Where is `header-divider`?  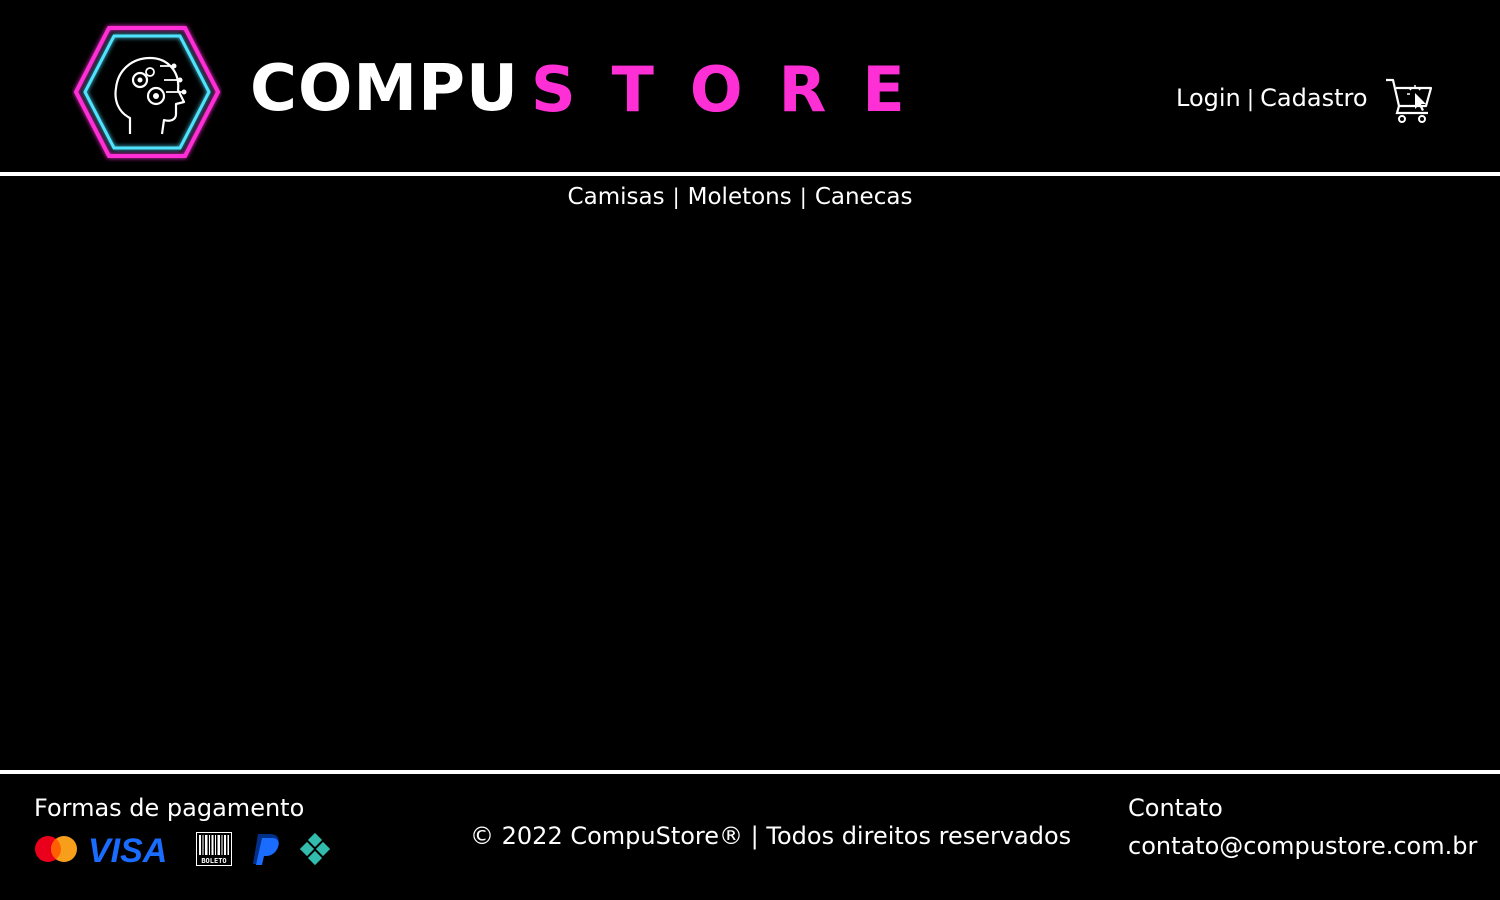
header-divider is located at coordinates (750, 174).